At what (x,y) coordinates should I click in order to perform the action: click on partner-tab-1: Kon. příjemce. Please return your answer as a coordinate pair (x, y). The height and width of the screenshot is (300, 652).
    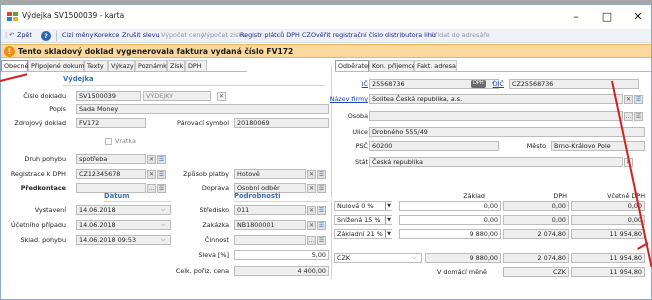
    Looking at the image, I should click on (392, 65).